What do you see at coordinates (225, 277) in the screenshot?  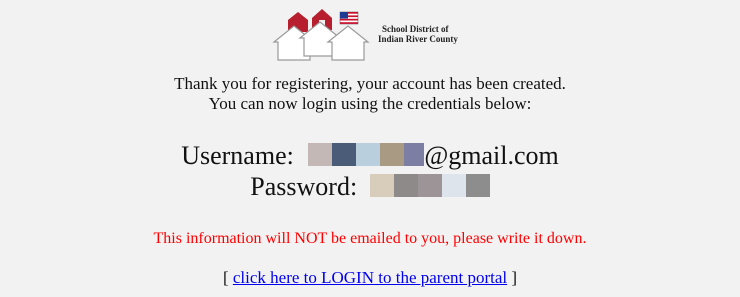 I see `bracket-open: [` at bounding box center [225, 277].